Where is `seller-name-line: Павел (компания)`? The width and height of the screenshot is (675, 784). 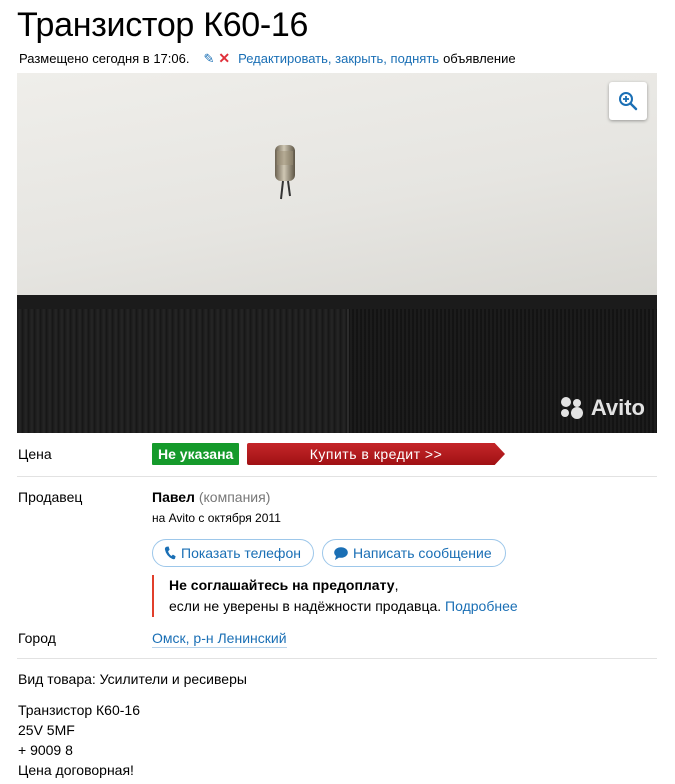 seller-name-line: Павел (компания) is located at coordinates (211, 497).